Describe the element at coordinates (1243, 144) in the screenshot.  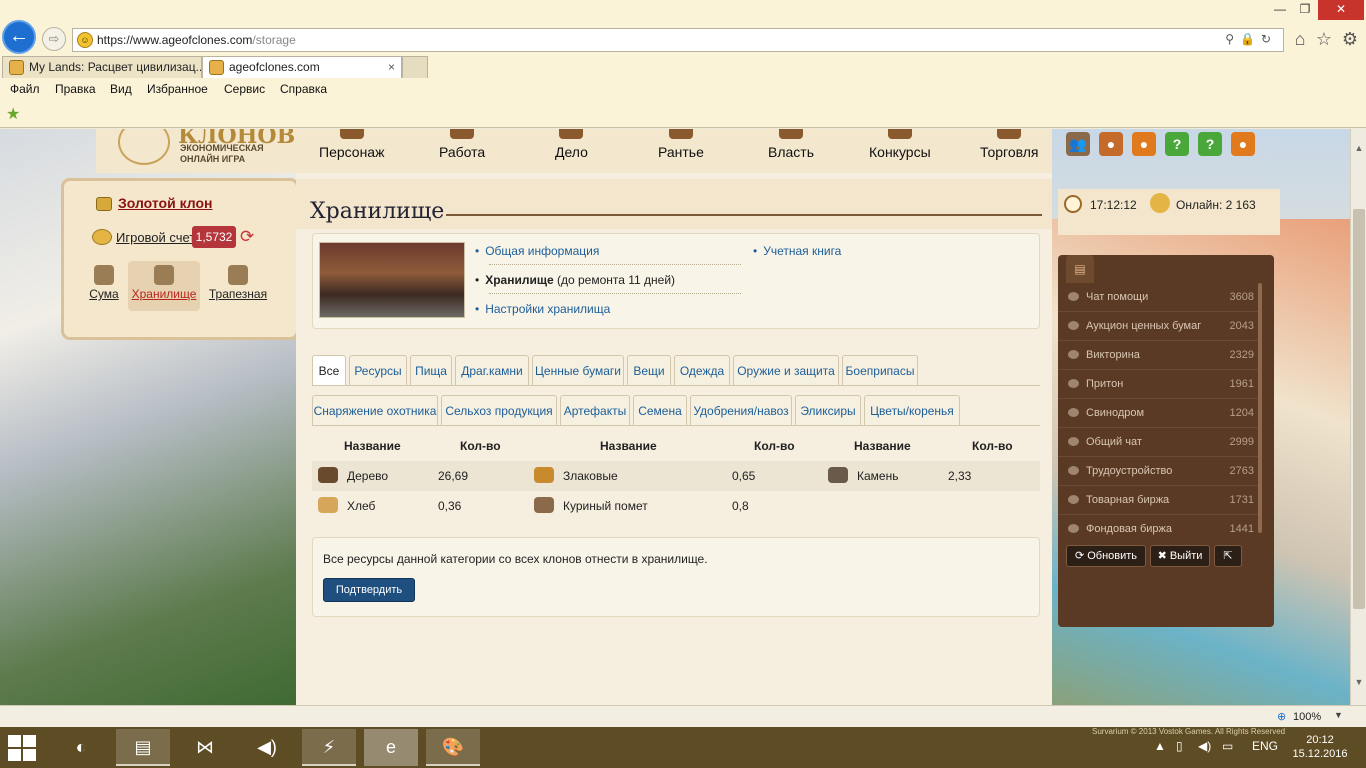
I see `event-icon: ●` at that location.